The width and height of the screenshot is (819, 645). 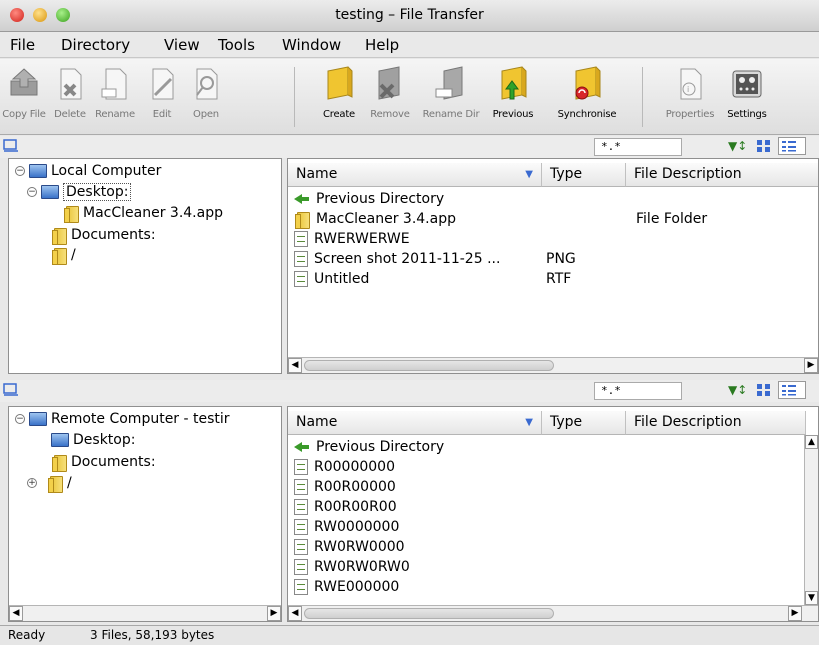 I want to click on open-button: Open, so click(x=206, y=98).